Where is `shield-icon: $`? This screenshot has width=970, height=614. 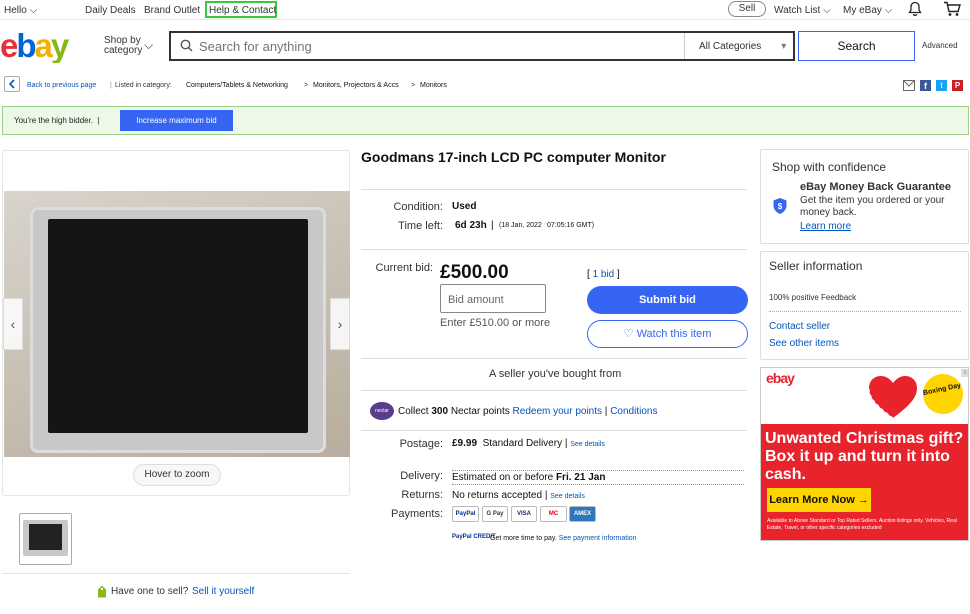 shield-icon: $ is located at coordinates (780, 207).